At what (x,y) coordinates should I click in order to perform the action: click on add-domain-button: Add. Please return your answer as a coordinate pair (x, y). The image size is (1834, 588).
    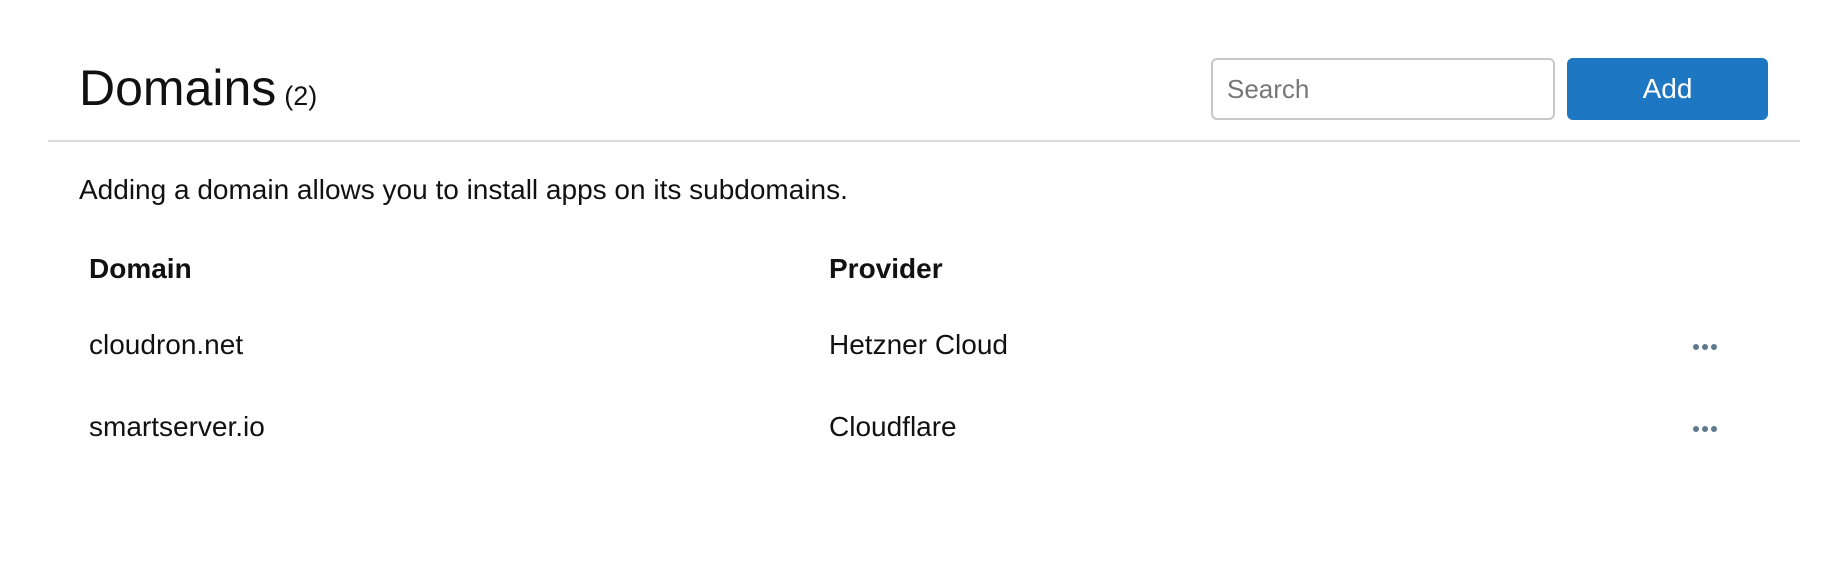
    Looking at the image, I should click on (1667, 89).